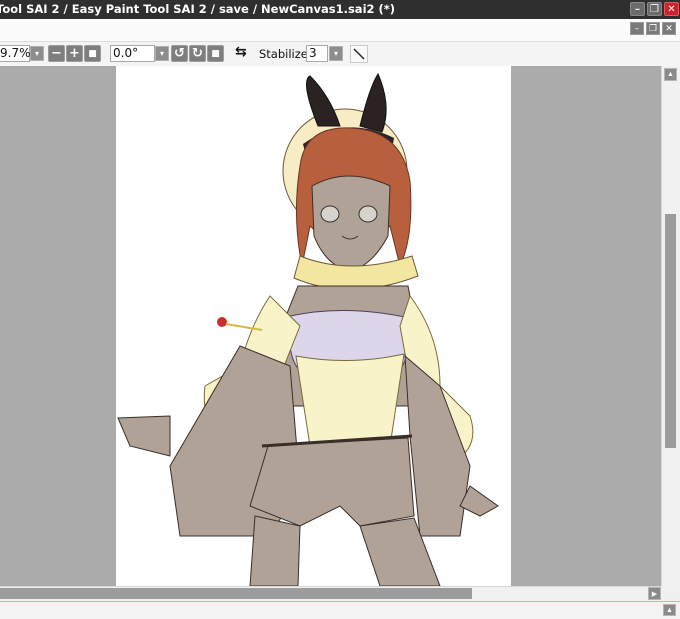 The image size is (680, 619). I want to click on pen-mode-button, so click(359, 54).